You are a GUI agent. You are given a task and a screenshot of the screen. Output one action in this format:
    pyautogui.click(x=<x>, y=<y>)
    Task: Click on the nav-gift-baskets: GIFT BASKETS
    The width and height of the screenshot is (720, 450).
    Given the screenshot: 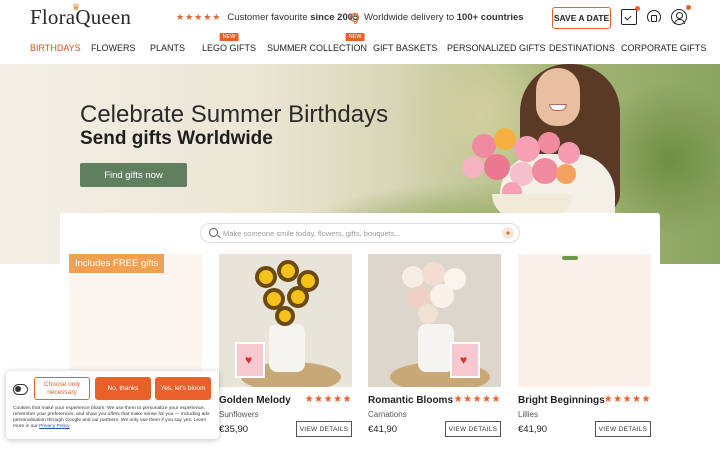 What is the action you would take?
    pyautogui.click(x=405, y=48)
    